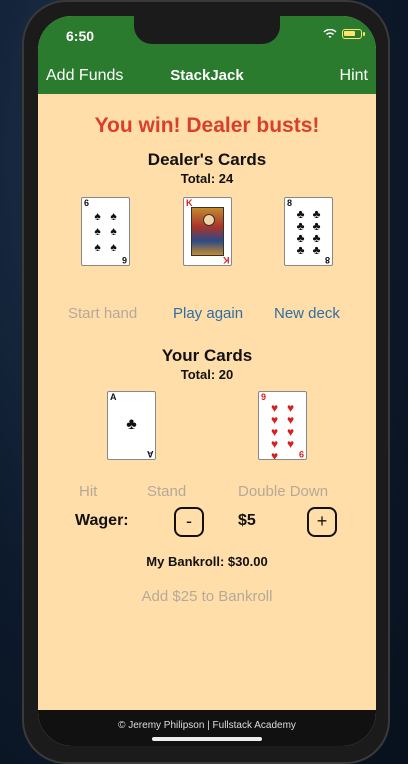 This screenshot has height=764, width=408. I want to click on player-card-2: 9 ♥ ♥ ♥ ♥ ♥ ♥ ♥ ♥ ♥ 9, so click(282, 425).